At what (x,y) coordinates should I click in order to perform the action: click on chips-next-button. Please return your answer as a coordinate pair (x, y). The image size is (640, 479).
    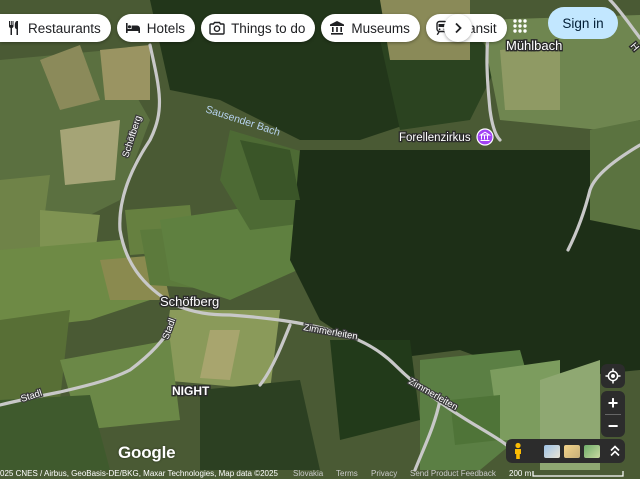
    Looking at the image, I should click on (458, 28).